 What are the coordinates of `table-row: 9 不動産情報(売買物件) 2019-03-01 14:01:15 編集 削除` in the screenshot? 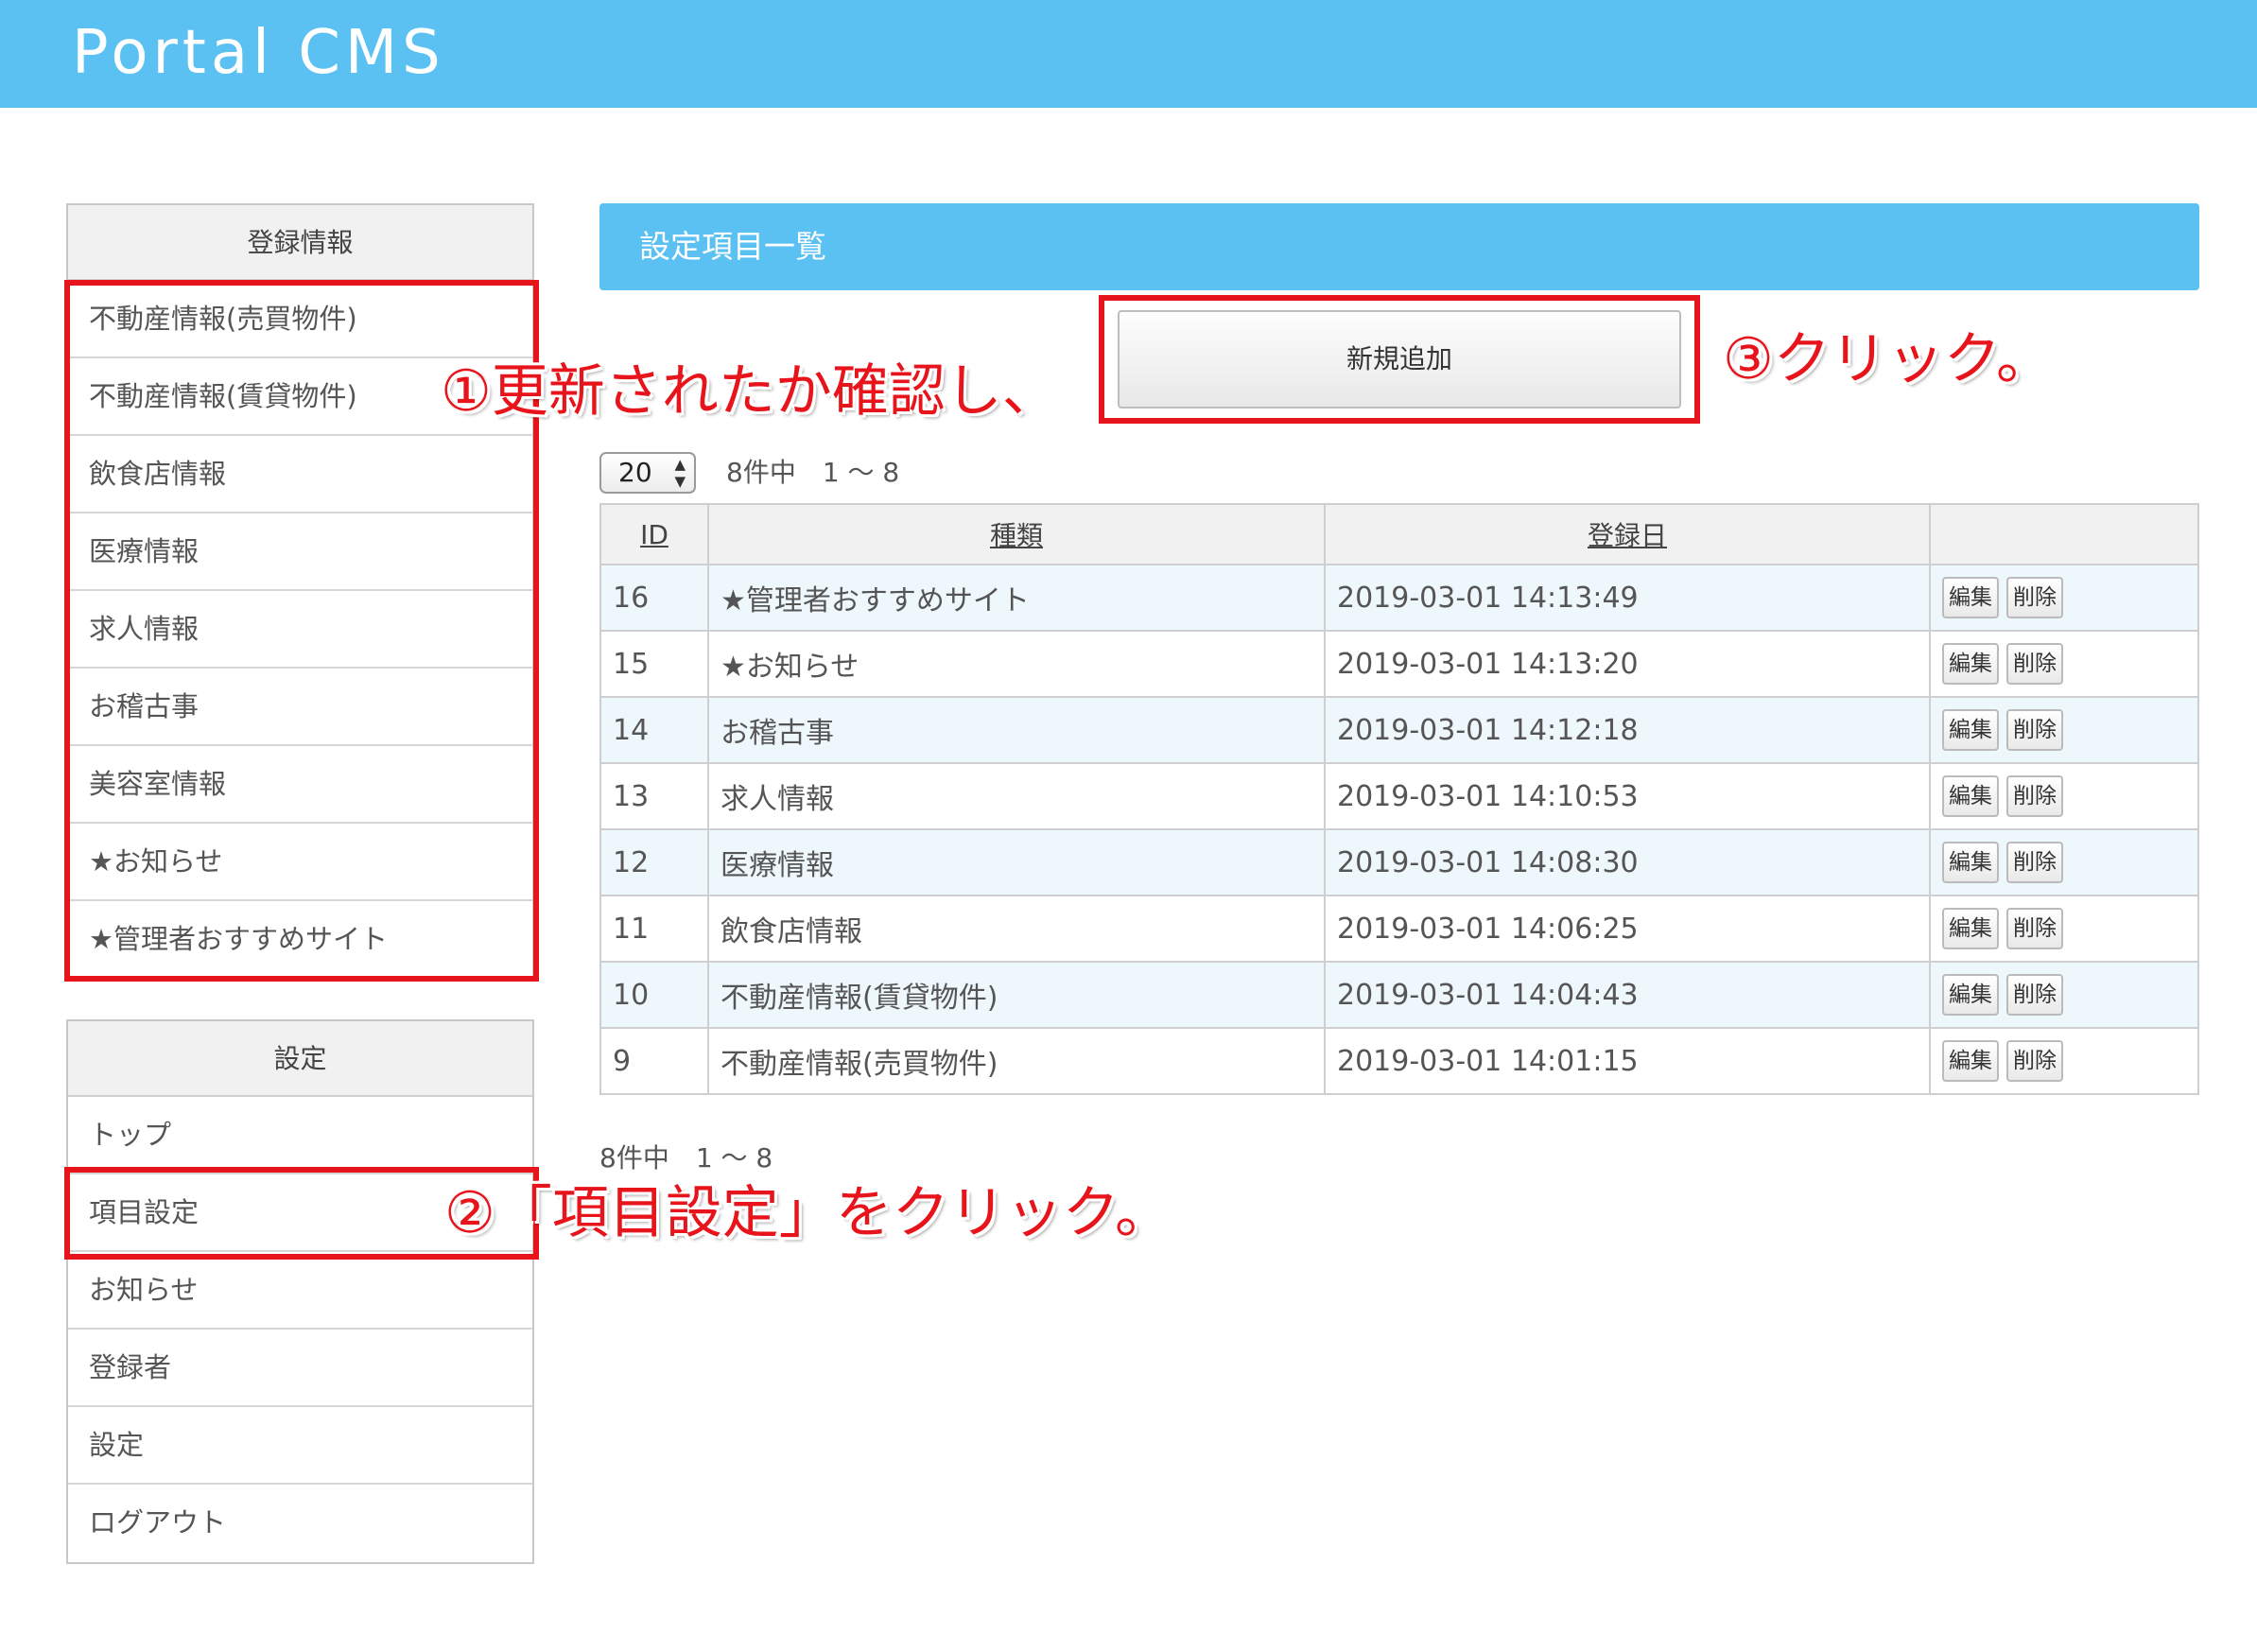 It's located at (1399, 1061).